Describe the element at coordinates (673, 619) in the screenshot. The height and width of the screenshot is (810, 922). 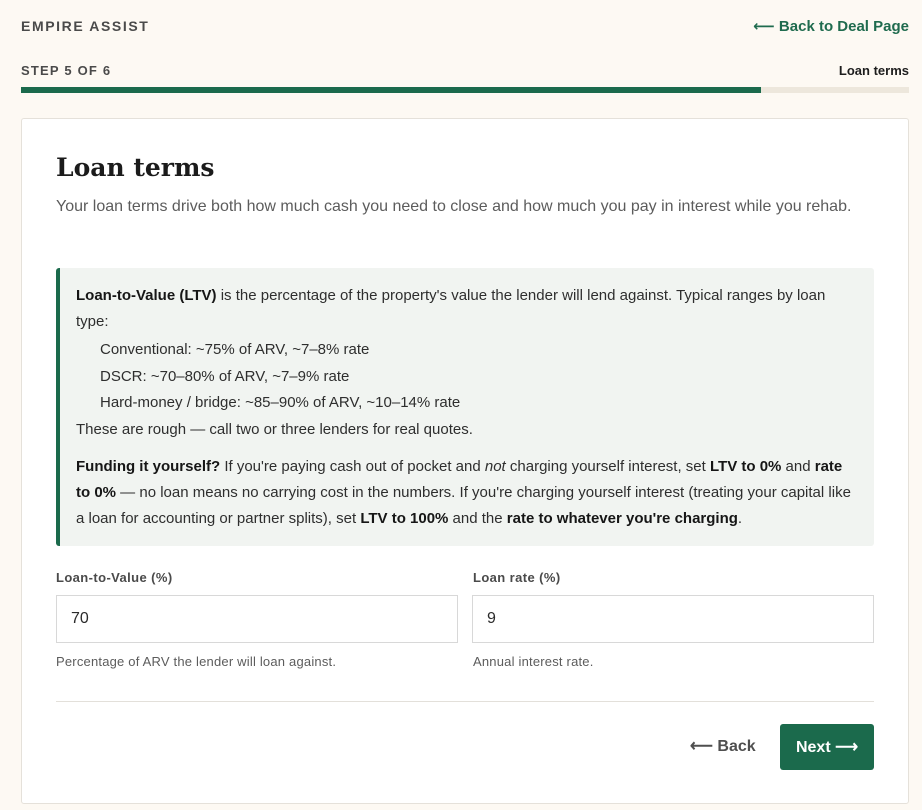
I see `loan-rate-input` at that location.